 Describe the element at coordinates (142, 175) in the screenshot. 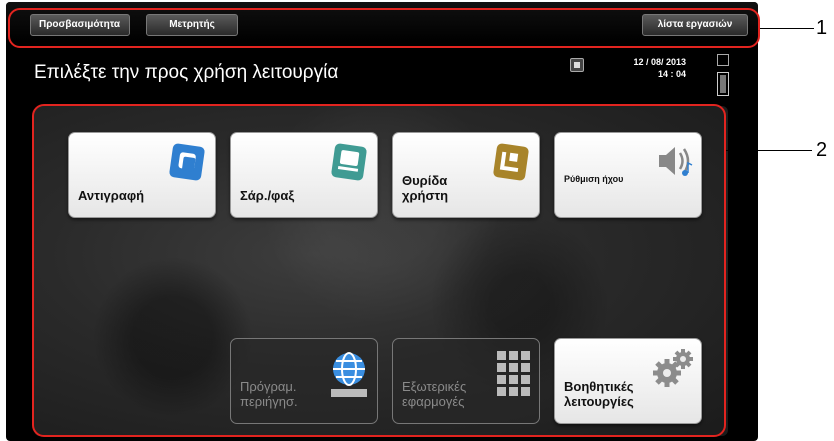

I see `copy-tile: Αντιγραφή` at that location.